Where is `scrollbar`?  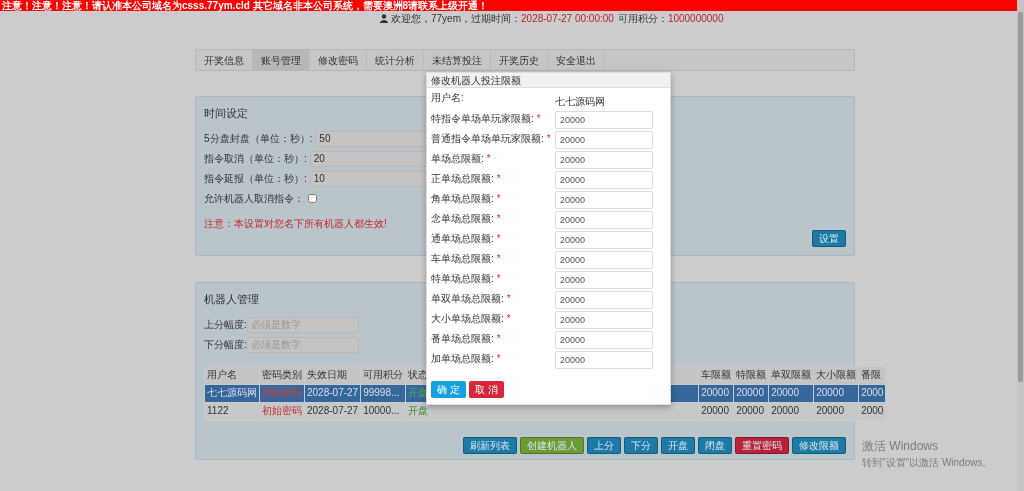
scrollbar is located at coordinates (1020, 245).